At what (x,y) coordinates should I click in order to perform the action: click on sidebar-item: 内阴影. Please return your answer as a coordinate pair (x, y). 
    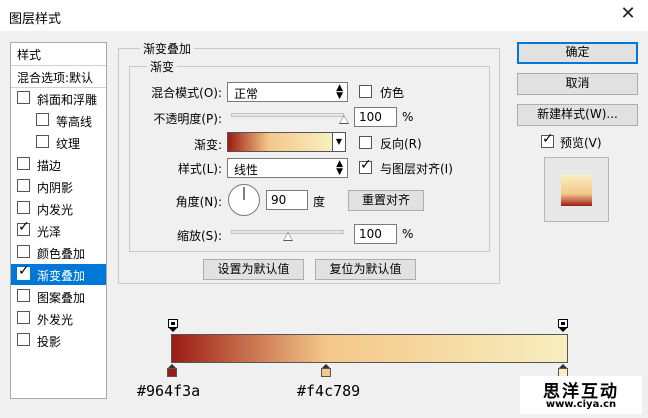
    Looking at the image, I should click on (58, 186).